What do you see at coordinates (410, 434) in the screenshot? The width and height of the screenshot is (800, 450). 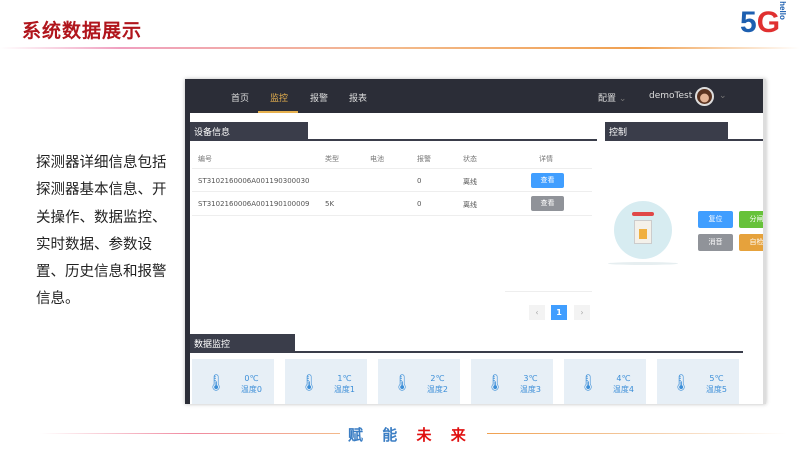 I see `slogan: 赋 能 未 来` at bounding box center [410, 434].